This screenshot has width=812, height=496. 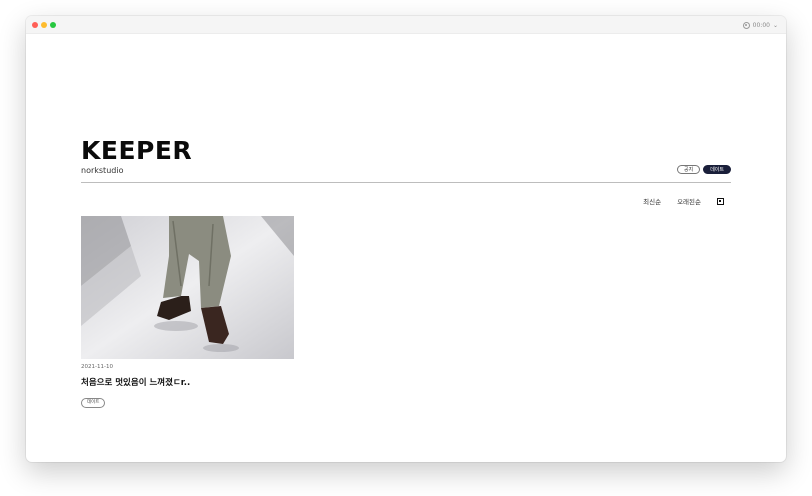 I want to click on post-tag: 데이트, so click(x=93, y=403).